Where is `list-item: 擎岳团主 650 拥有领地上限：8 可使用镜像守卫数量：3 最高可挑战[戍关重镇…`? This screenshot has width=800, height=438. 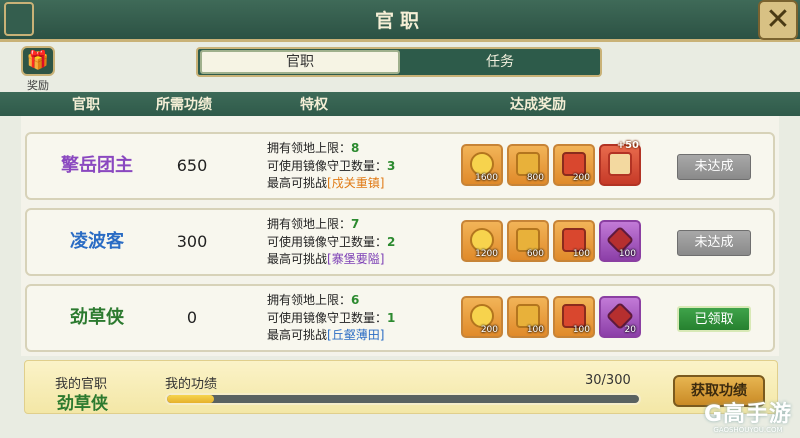 list-item: 擎岳团主 650 拥有领地上限：8 可使用镜像守卫数量：3 最高可挑战[戍关重镇… is located at coordinates (400, 166).